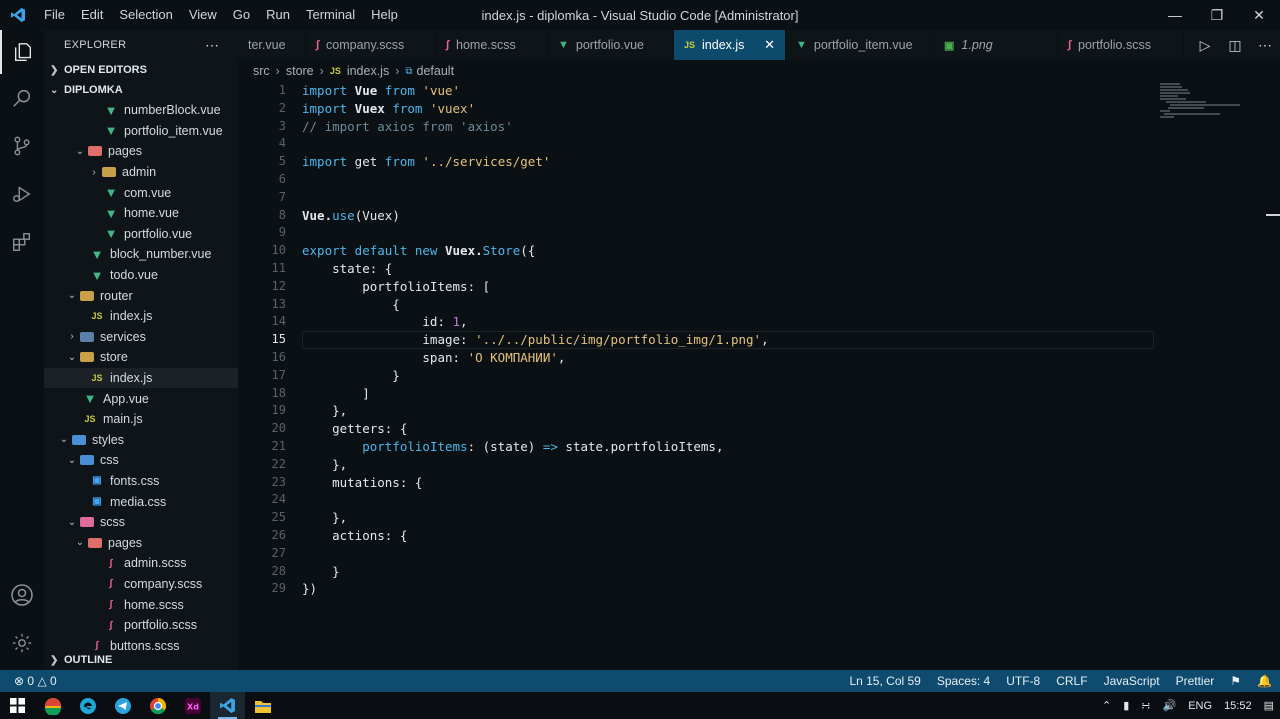 This screenshot has width=1280, height=719. What do you see at coordinates (17, 705) in the screenshot?
I see `windows-start-icon` at bounding box center [17, 705].